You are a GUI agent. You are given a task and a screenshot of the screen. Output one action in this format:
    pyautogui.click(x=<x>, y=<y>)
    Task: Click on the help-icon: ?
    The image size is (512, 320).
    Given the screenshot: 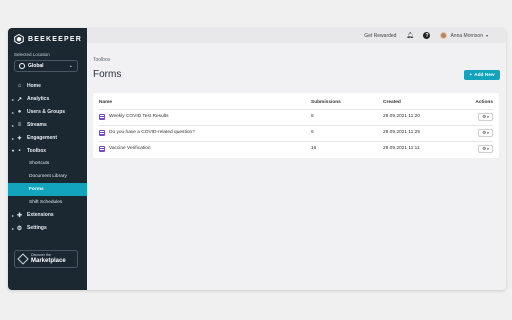 What is the action you would take?
    pyautogui.click(x=427, y=35)
    